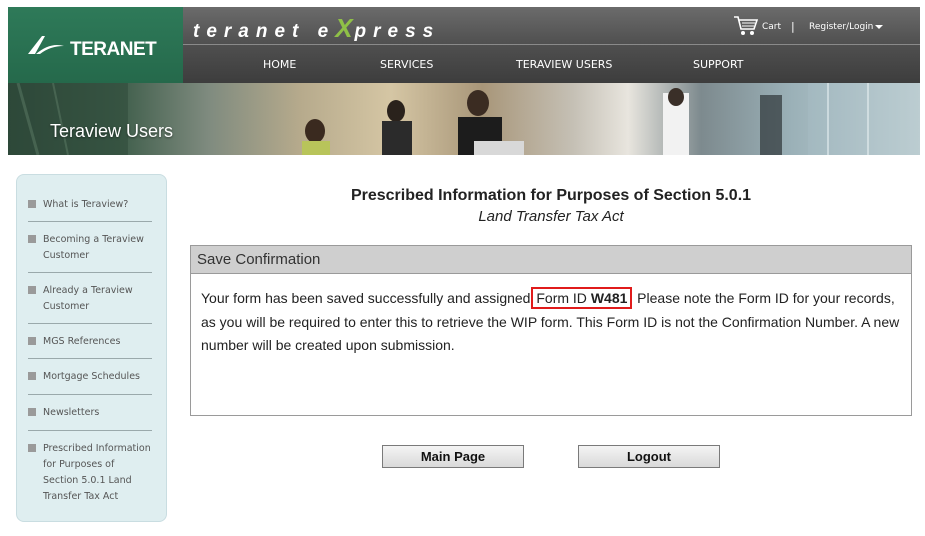  What do you see at coordinates (879, 26) in the screenshot?
I see `chevron-down-icon` at bounding box center [879, 26].